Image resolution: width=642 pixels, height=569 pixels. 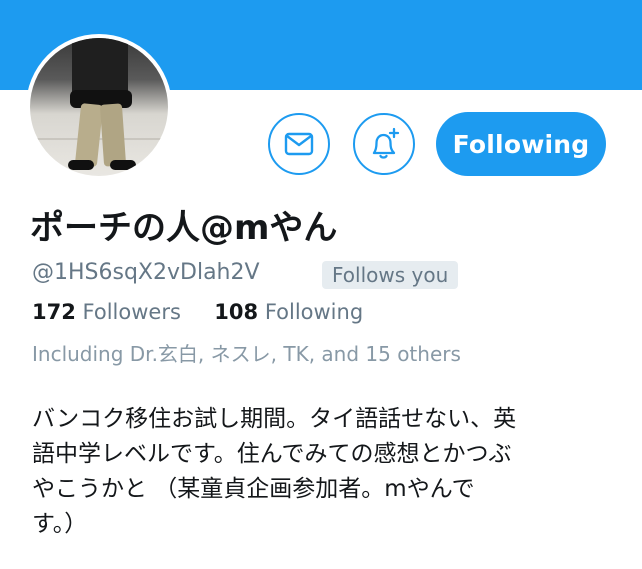 I want to click on following-link: 108 Following, so click(x=288, y=312).